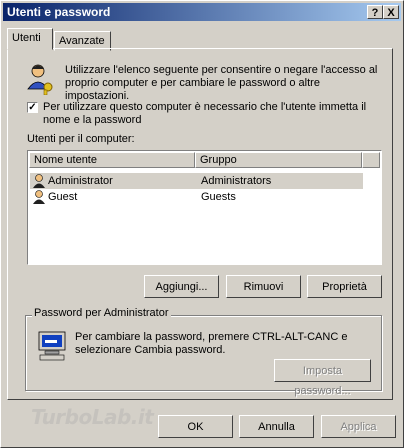  I want to click on help-button: ?, so click(375, 12).